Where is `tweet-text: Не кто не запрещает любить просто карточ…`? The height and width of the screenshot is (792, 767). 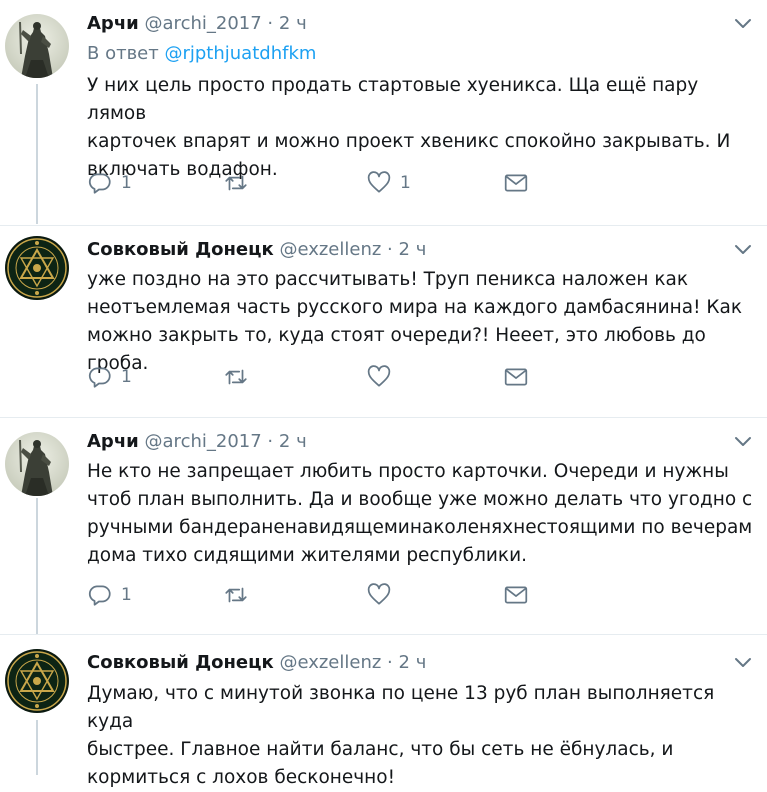 tweet-text: Не кто не запрещает любить просто карточ… is located at coordinates (420, 513).